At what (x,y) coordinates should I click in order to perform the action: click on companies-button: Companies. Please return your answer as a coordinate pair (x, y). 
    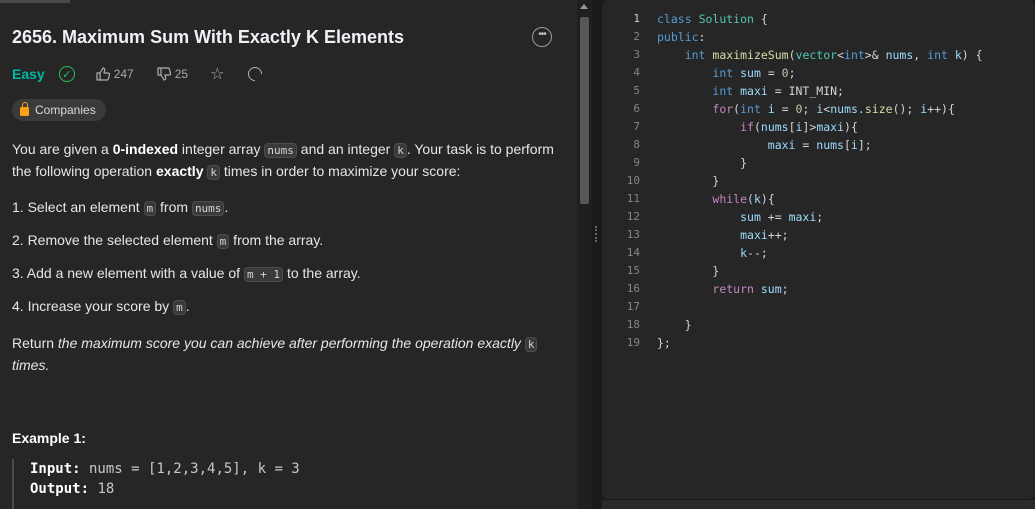
    Looking at the image, I should click on (59, 110).